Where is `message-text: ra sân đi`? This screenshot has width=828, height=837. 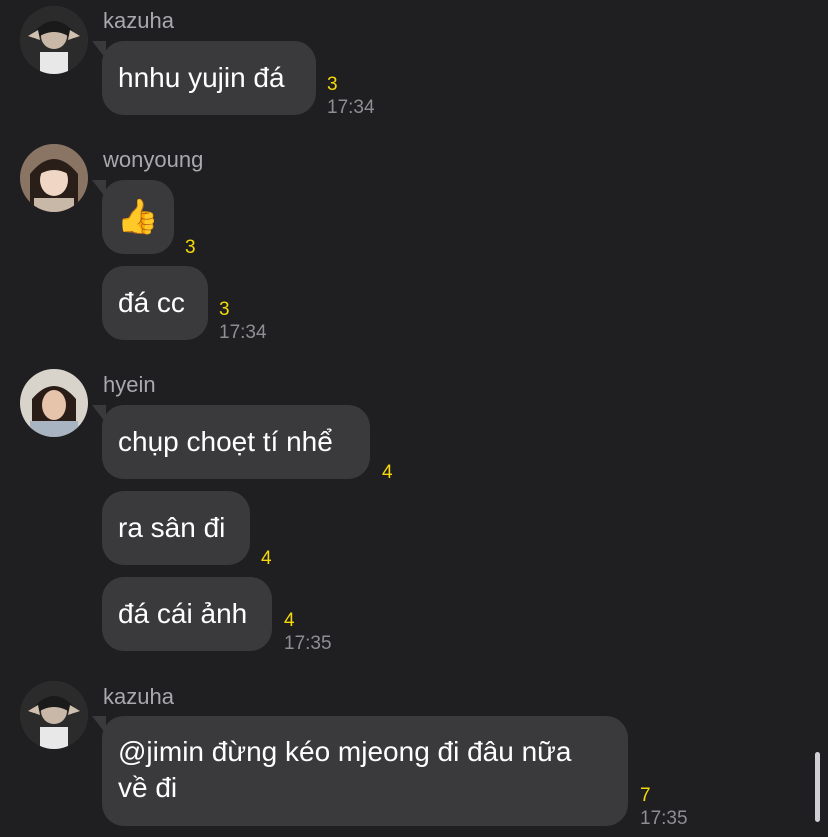
message-text: ra sân đi is located at coordinates (172, 527).